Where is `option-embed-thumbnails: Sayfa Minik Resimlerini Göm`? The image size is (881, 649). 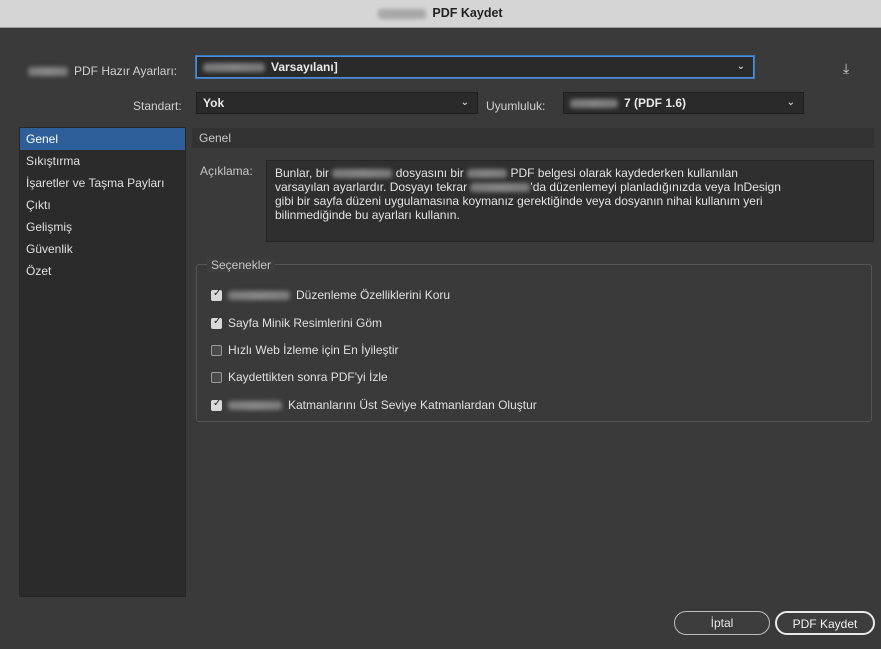 option-embed-thumbnails: Sayfa Minik Resimlerini Göm is located at coordinates (296, 323).